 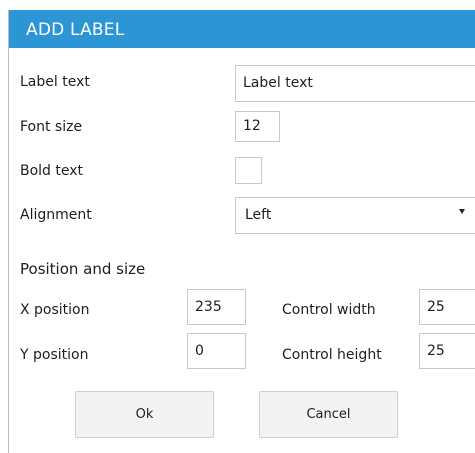 What do you see at coordinates (216, 351) in the screenshot?
I see `y-position-input: 0` at bounding box center [216, 351].